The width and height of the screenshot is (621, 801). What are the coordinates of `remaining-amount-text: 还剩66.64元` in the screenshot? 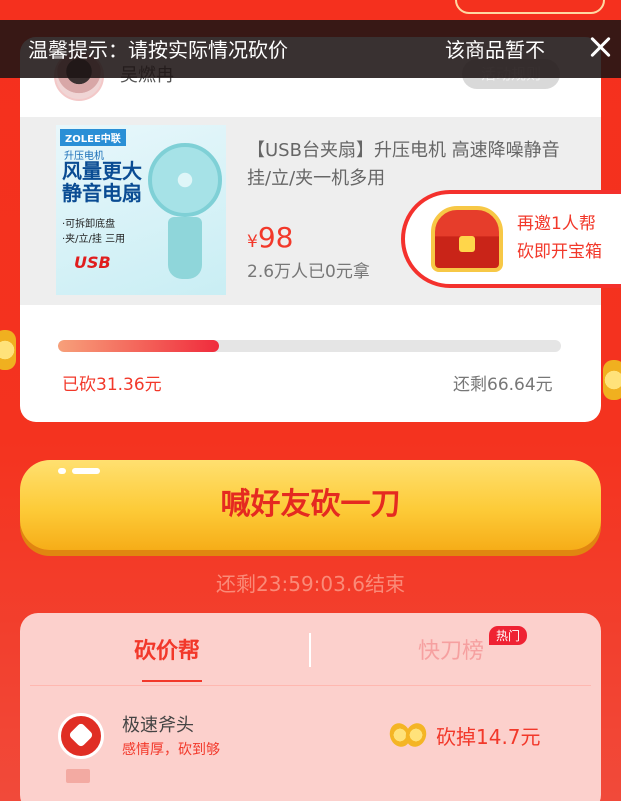 It's located at (503, 385).